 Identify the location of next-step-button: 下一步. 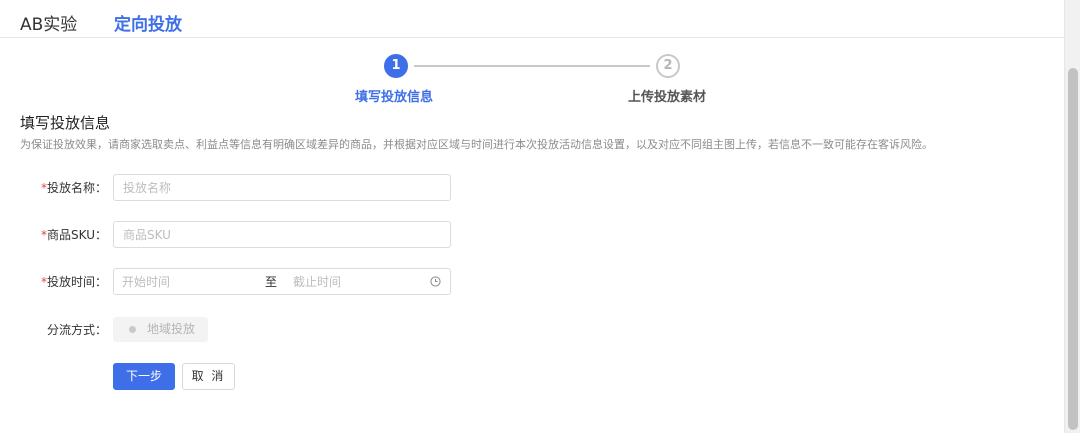
(144, 376).